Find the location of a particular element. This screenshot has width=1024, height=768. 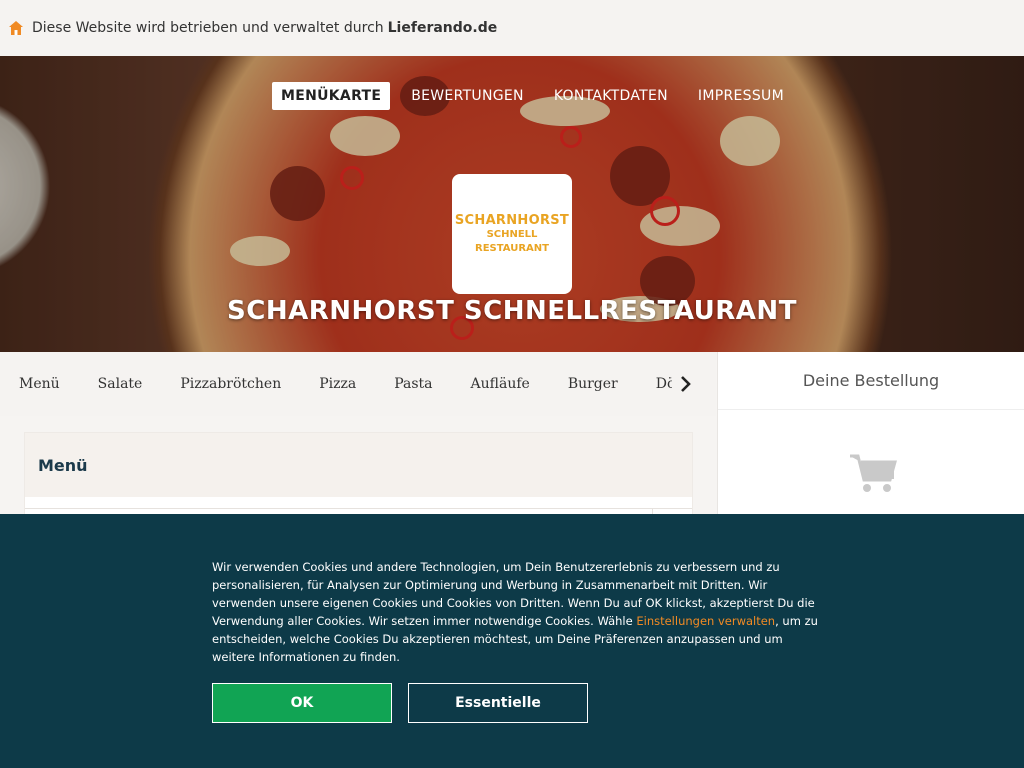

category-pizza: Pizza is located at coordinates (337, 384).